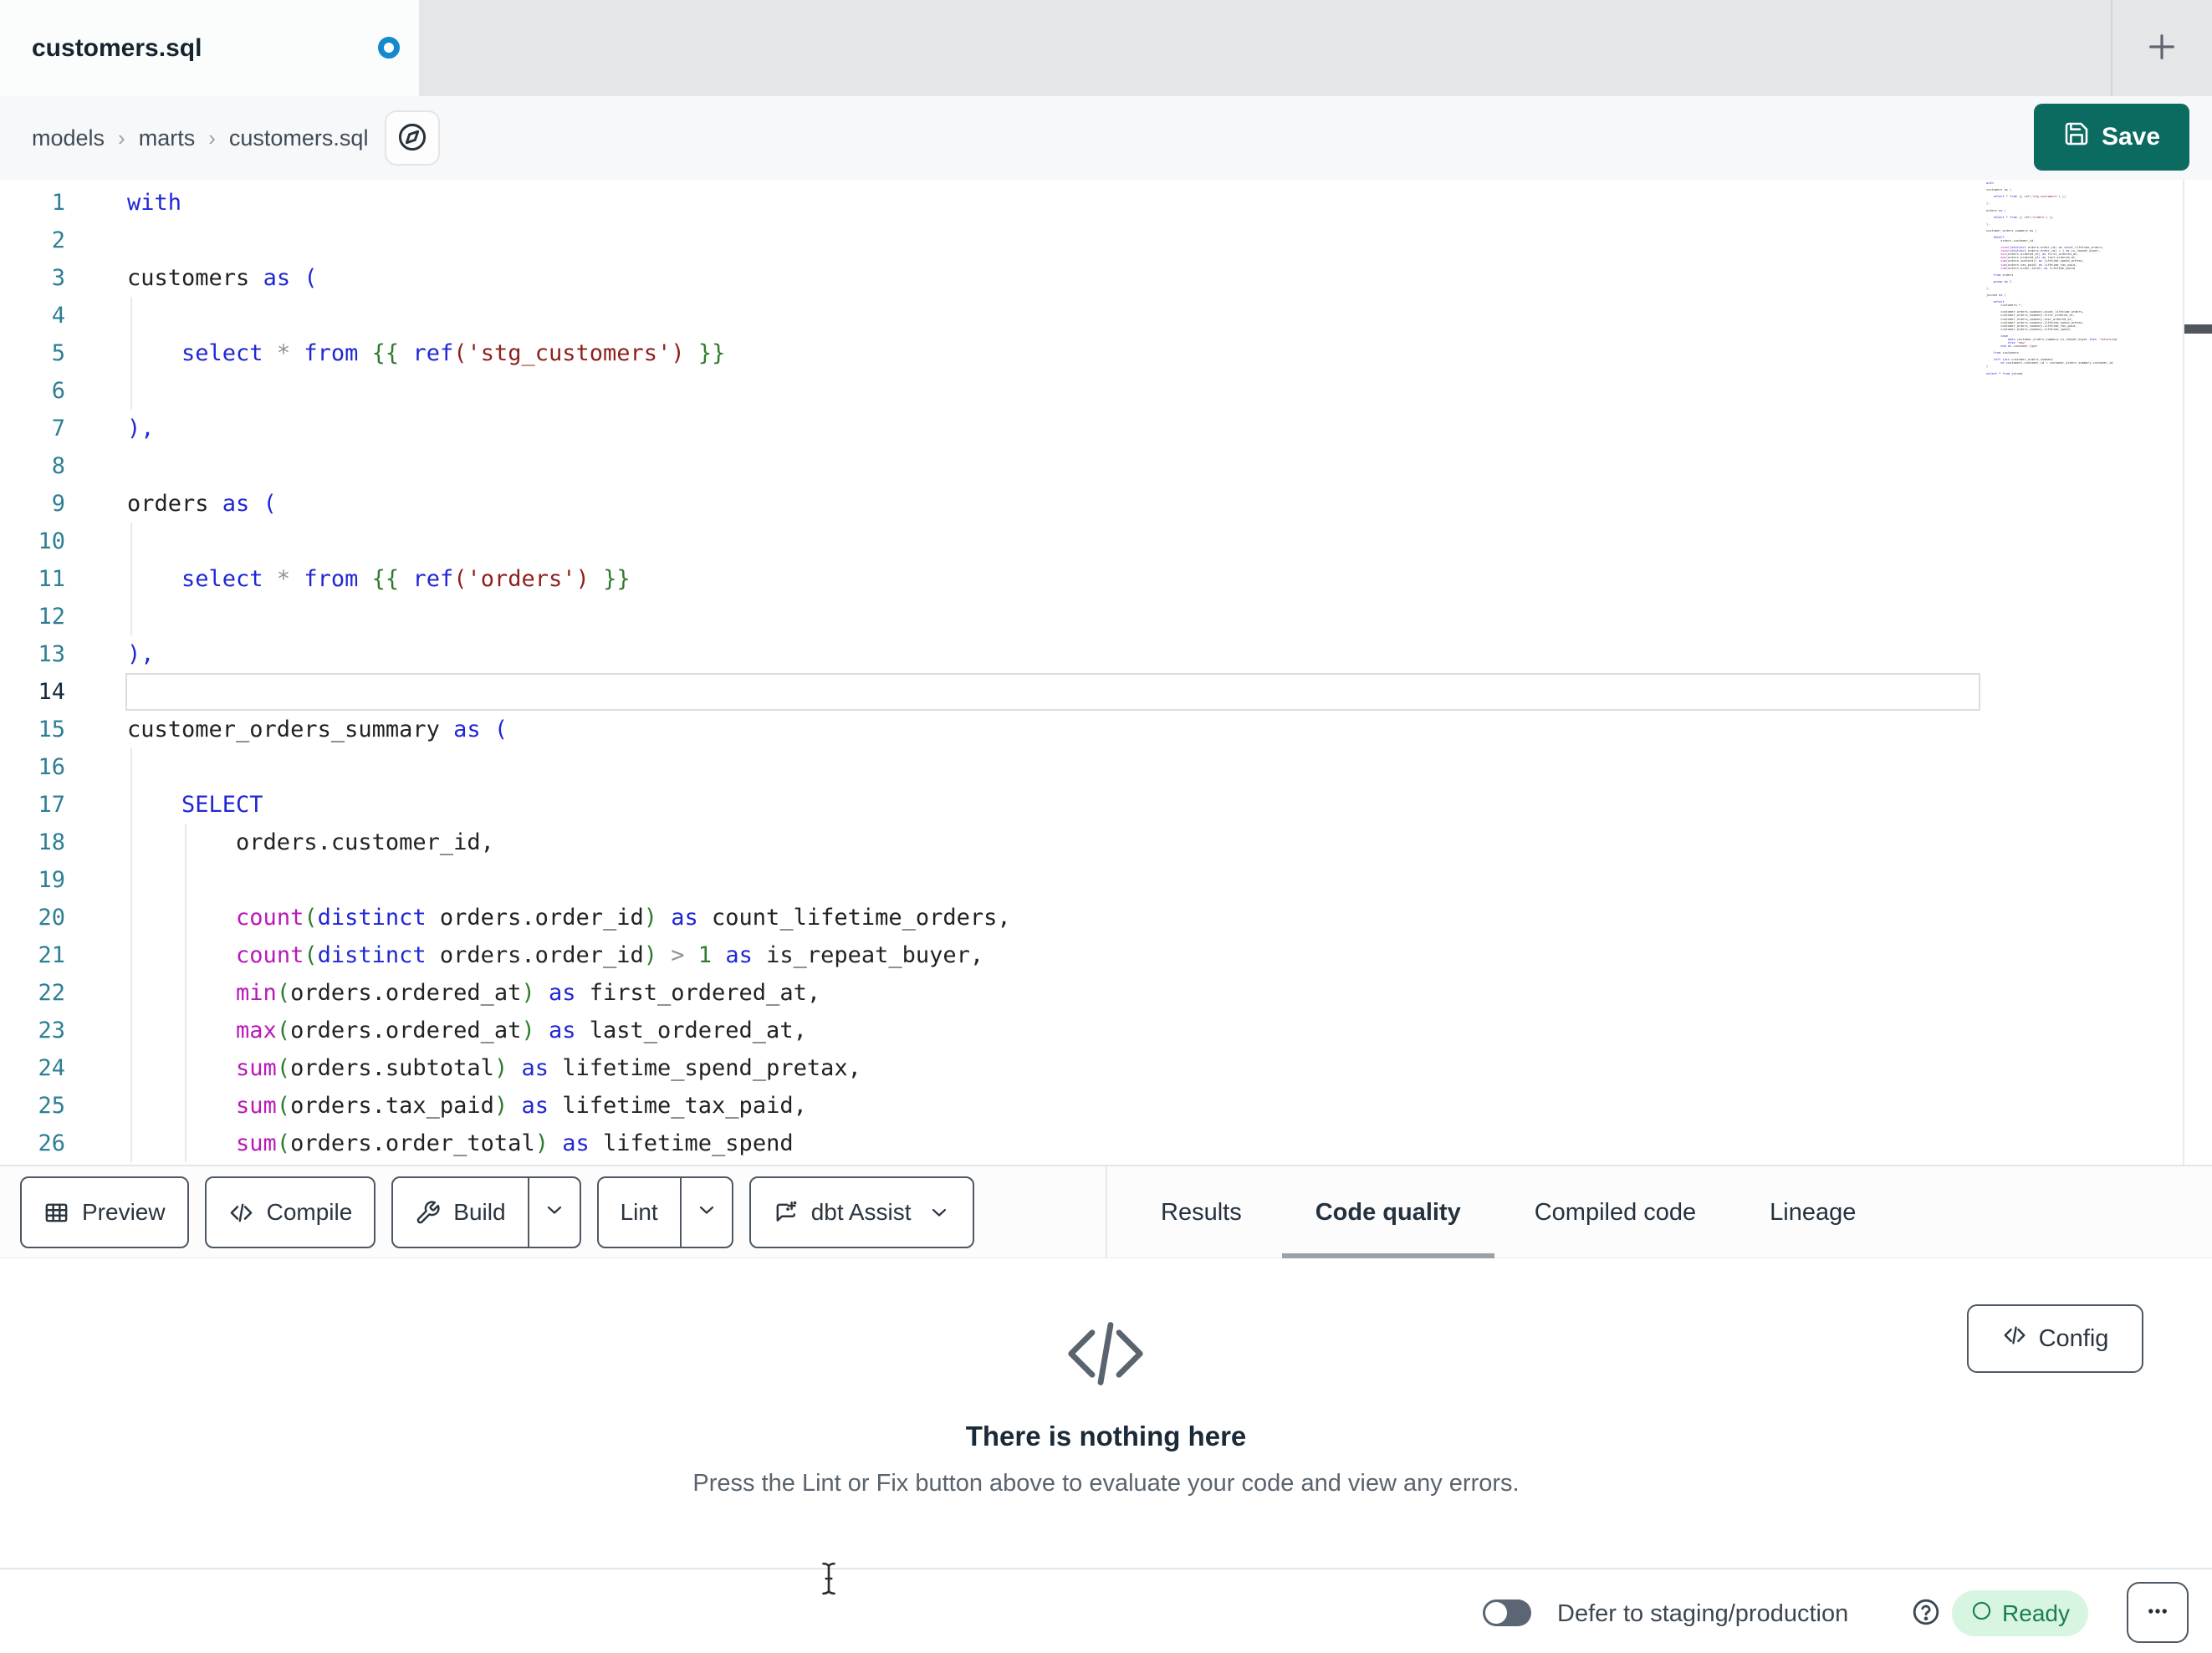 The width and height of the screenshot is (2212, 1653). What do you see at coordinates (2162, 47) in the screenshot?
I see `new-tab-button` at bounding box center [2162, 47].